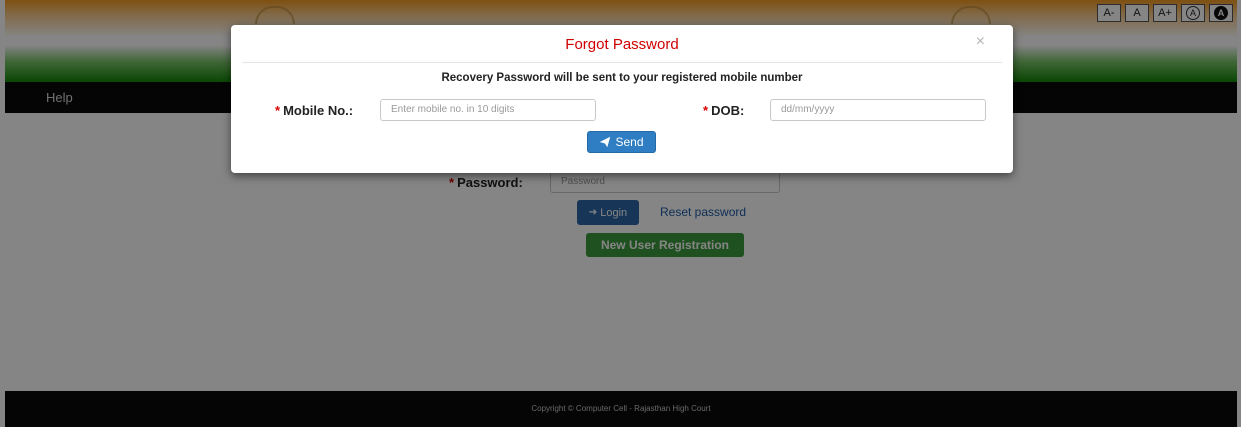  What do you see at coordinates (622, 62) in the screenshot?
I see `modal-divider` at bounding box center [622, 62].